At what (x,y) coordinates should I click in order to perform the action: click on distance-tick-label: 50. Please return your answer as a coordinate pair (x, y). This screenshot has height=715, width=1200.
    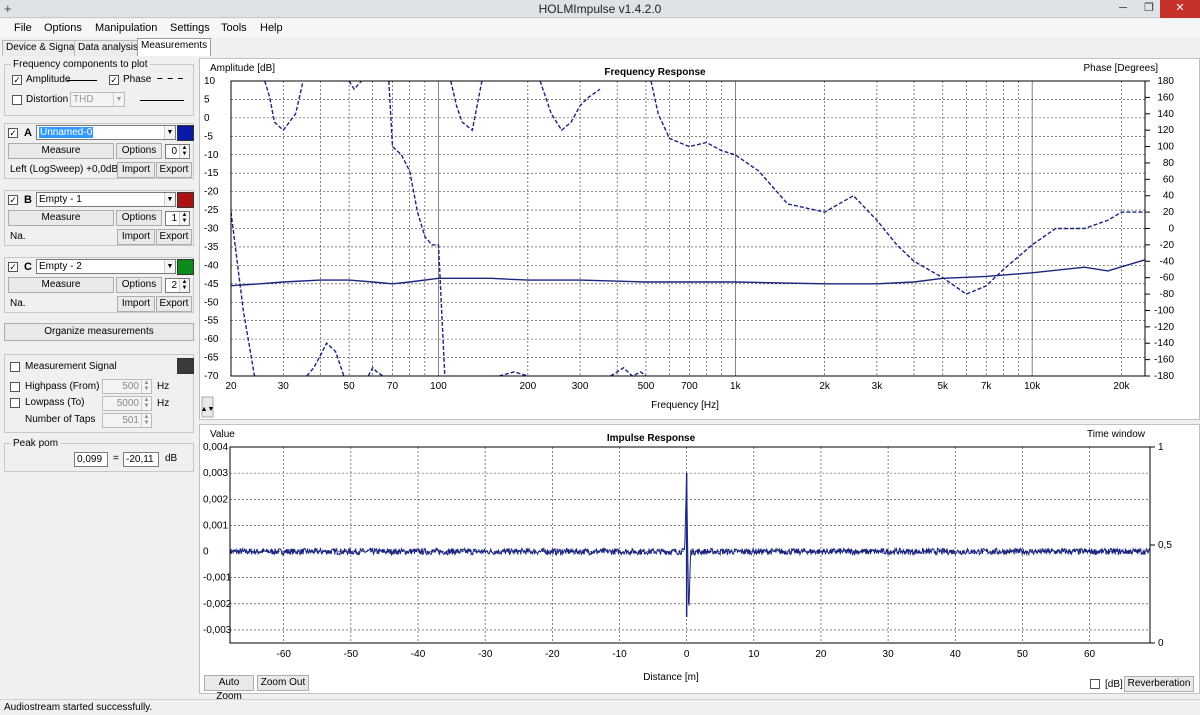
    Looking at the image, I should click on (1023, 654).